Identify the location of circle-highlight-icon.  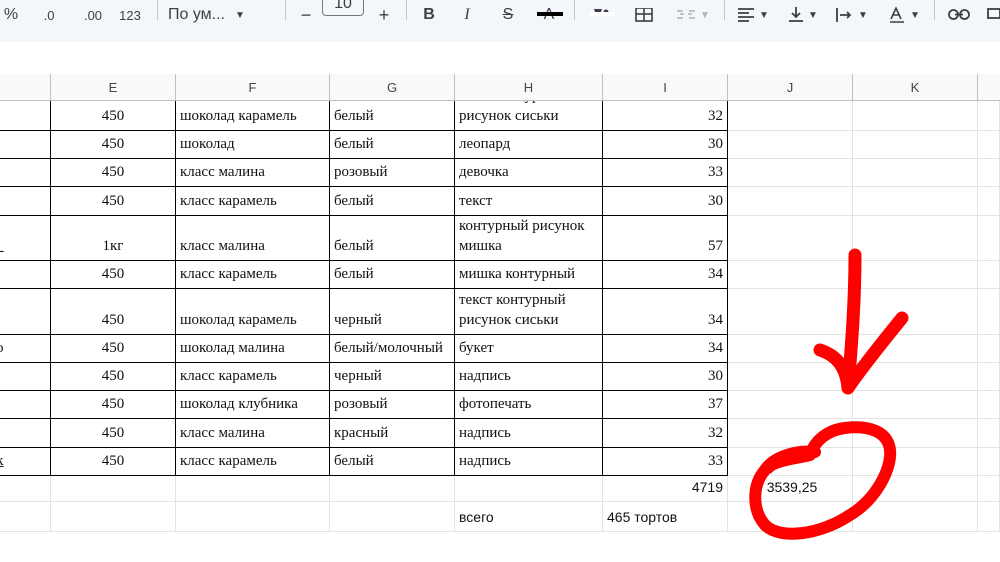
(823, 480).